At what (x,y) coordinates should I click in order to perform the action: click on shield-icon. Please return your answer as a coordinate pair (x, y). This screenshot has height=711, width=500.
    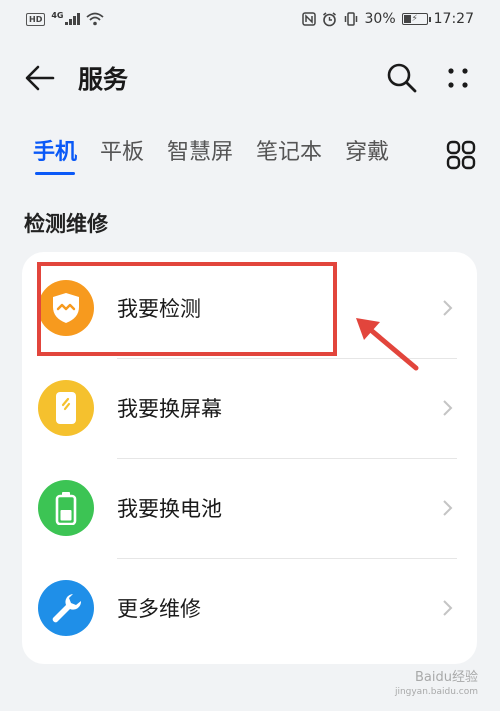
    Looking at the image, I should click on (66, 308).